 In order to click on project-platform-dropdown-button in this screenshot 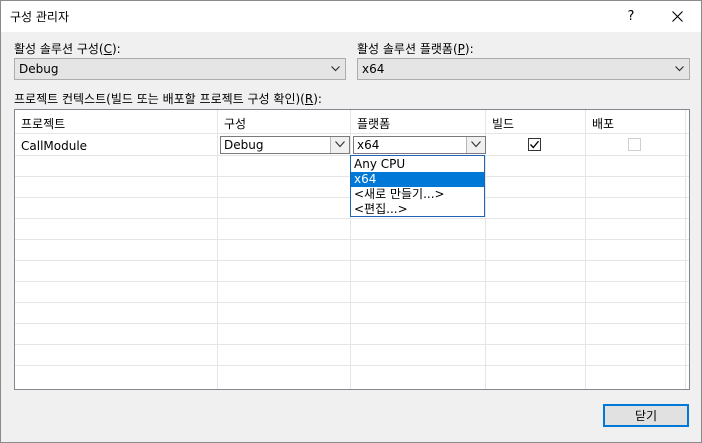, I will do `click(475, 145)`.